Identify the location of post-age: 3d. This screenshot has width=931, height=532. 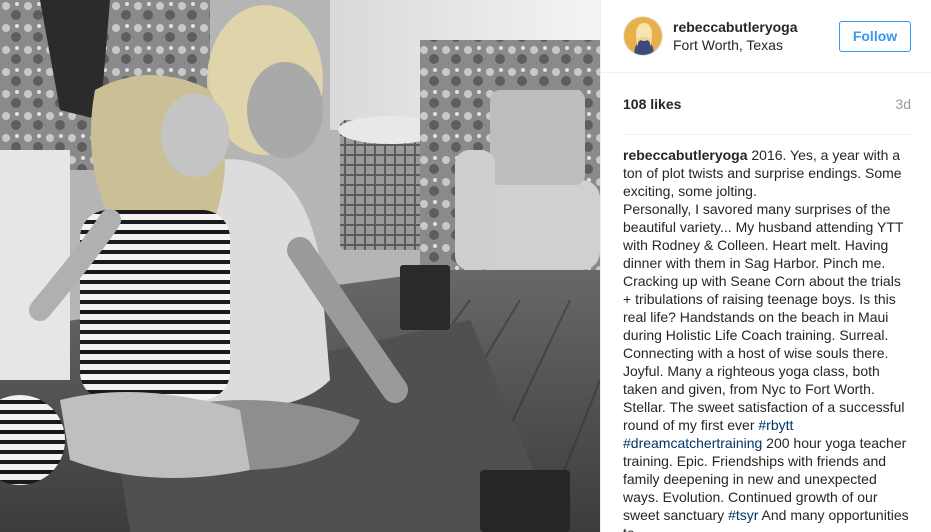
(903, 104).